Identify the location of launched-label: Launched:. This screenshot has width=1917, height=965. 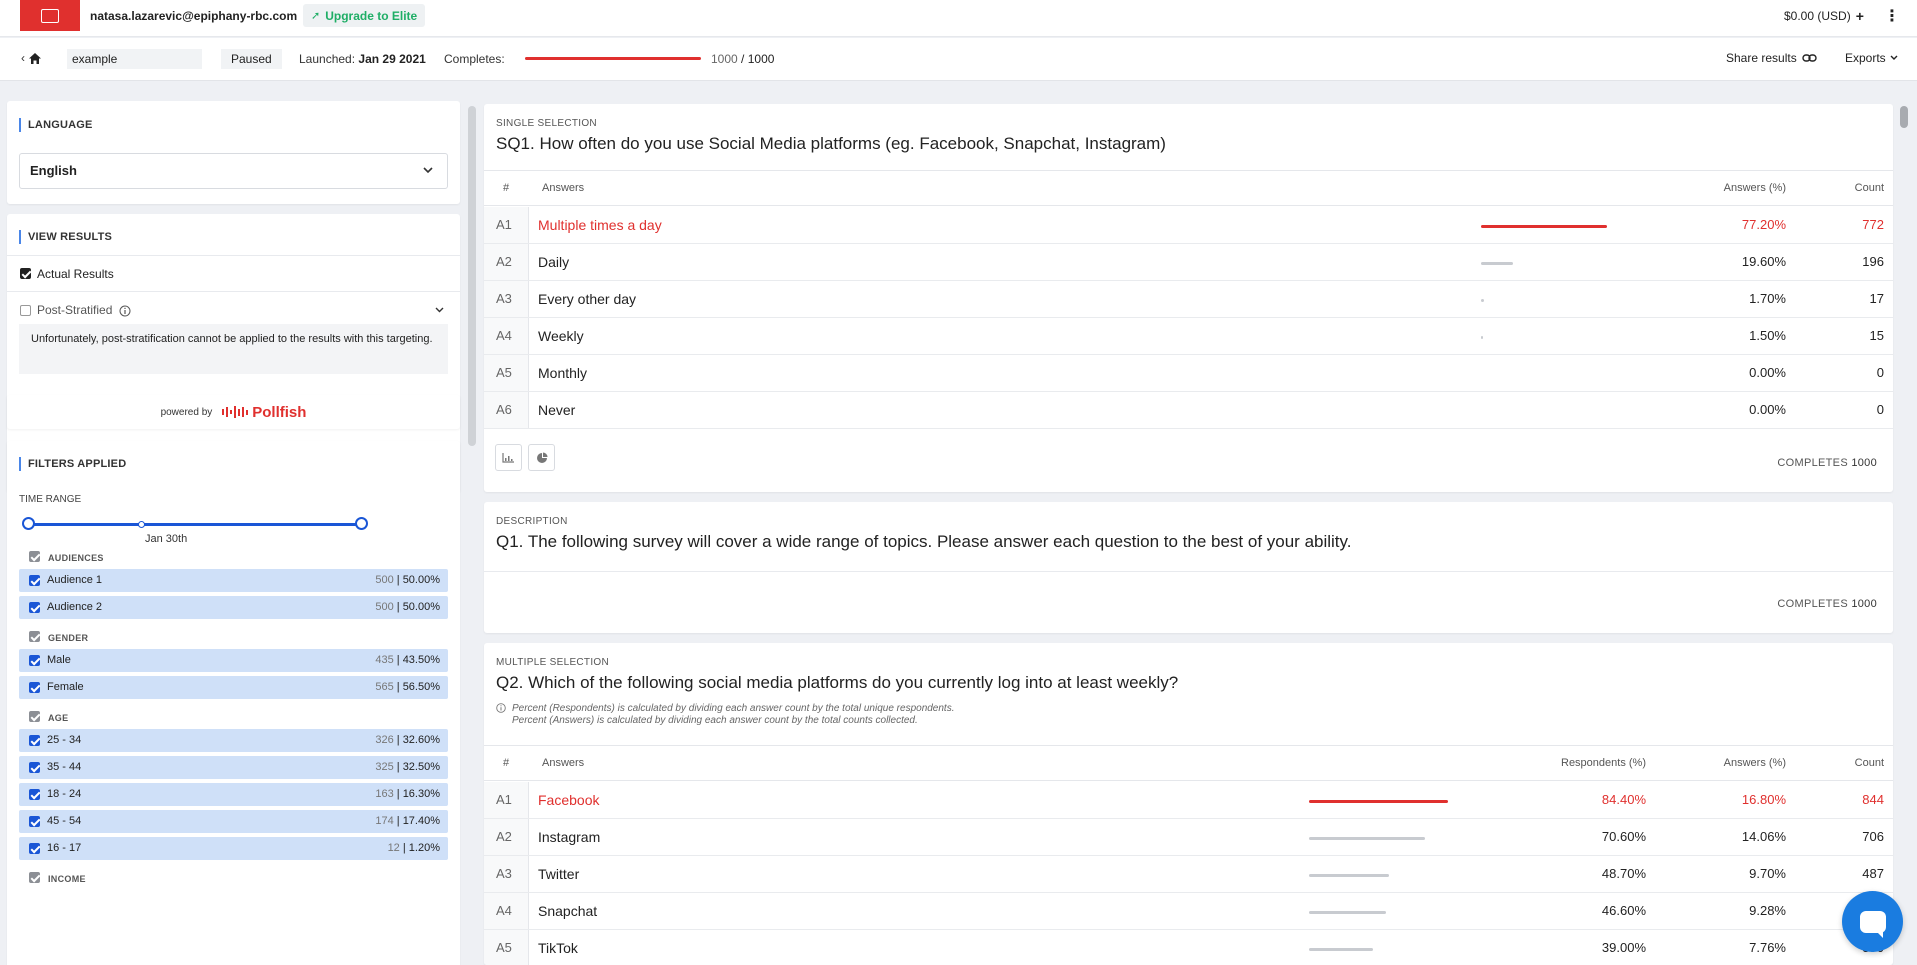
(327, 59).